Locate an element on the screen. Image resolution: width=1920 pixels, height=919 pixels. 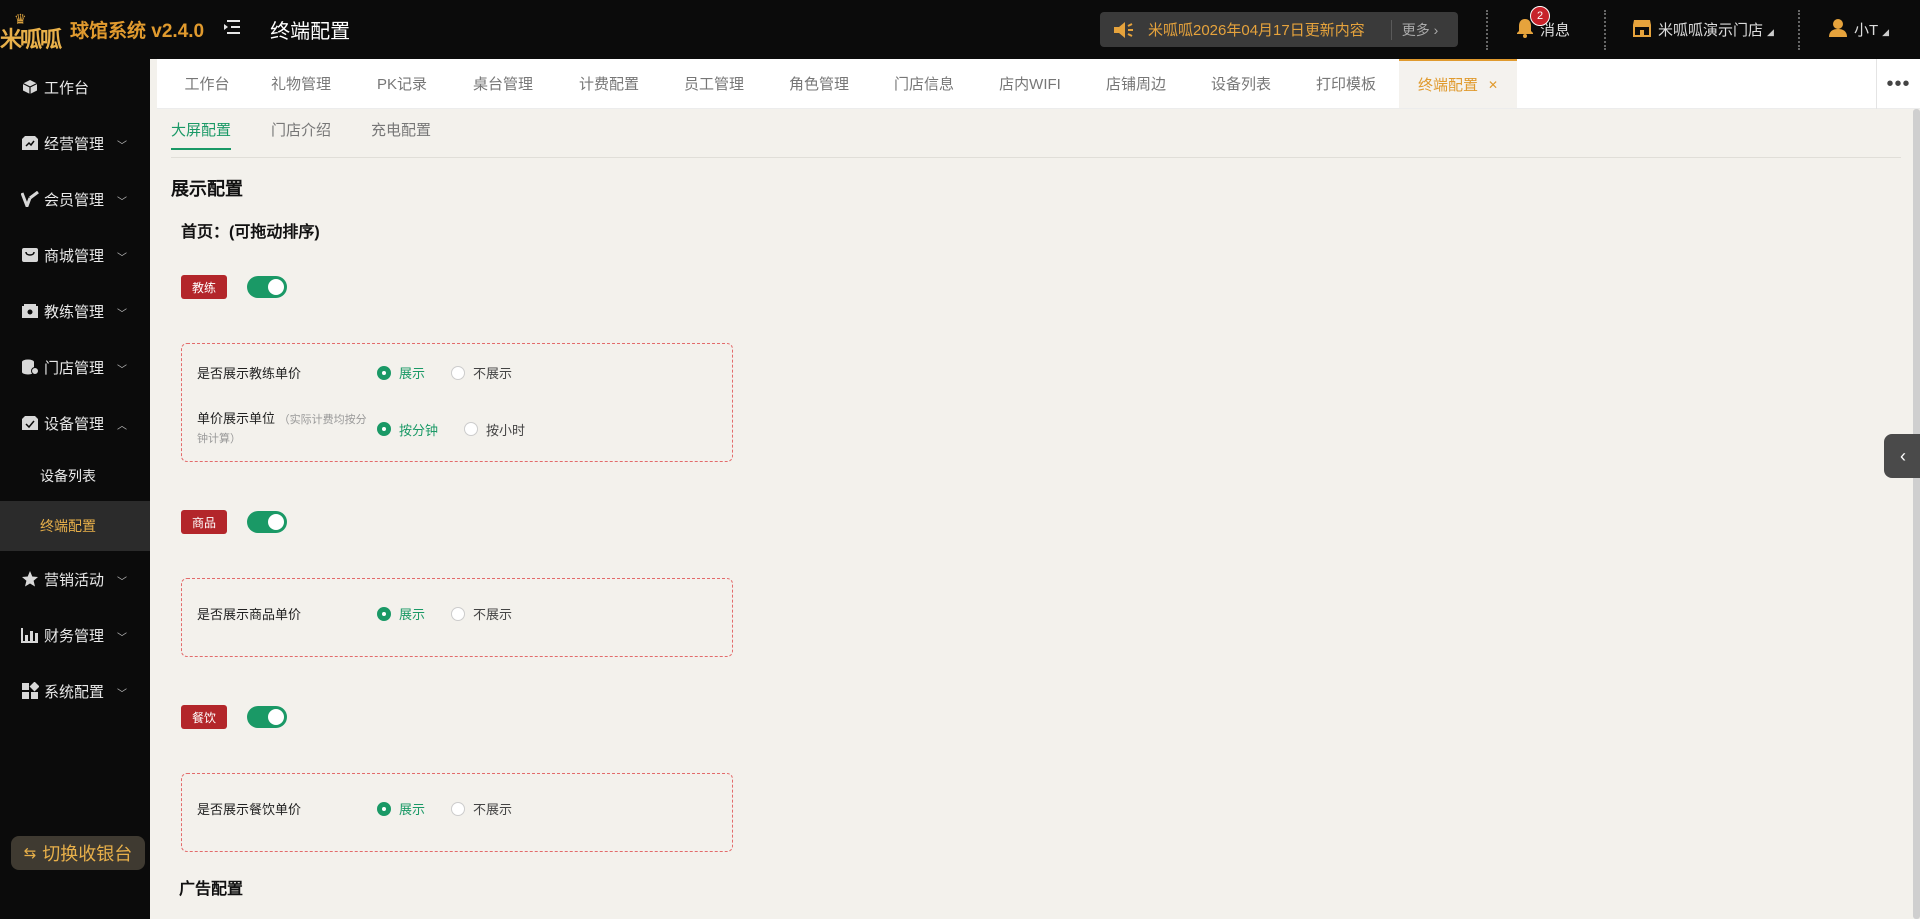
sidebar-item-label: 门店管理 is located at coordinates (74, 368).